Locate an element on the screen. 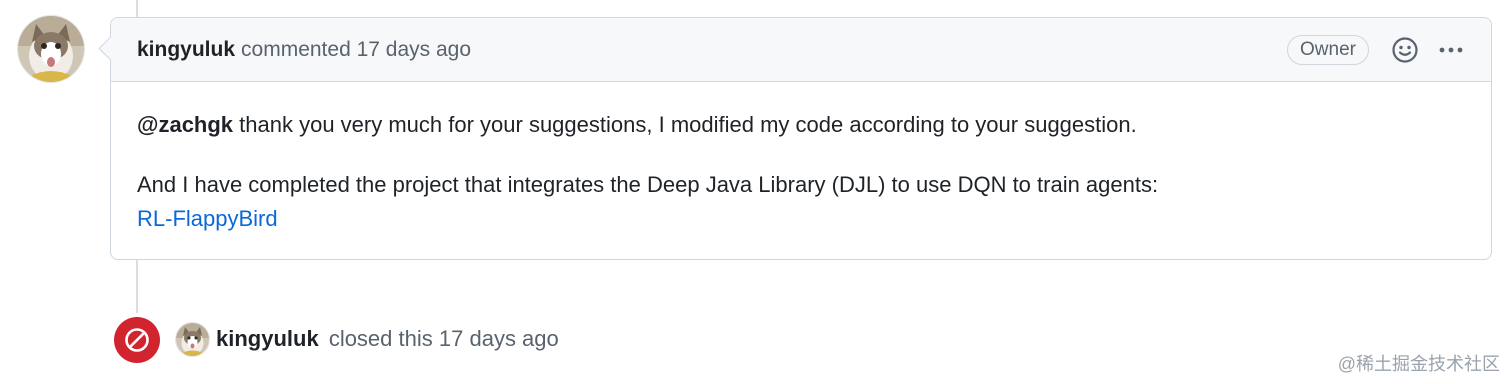  rl-flappybird-link: RL-FlappyBird is located at coordinates (207, 218).